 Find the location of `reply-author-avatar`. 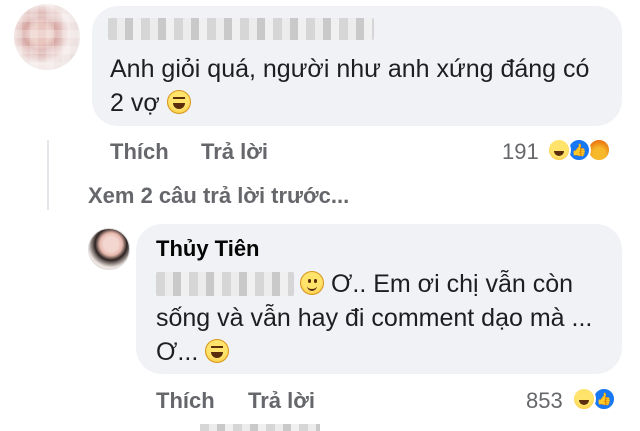

reply-author-avatar is located at coordinates (109, 249).